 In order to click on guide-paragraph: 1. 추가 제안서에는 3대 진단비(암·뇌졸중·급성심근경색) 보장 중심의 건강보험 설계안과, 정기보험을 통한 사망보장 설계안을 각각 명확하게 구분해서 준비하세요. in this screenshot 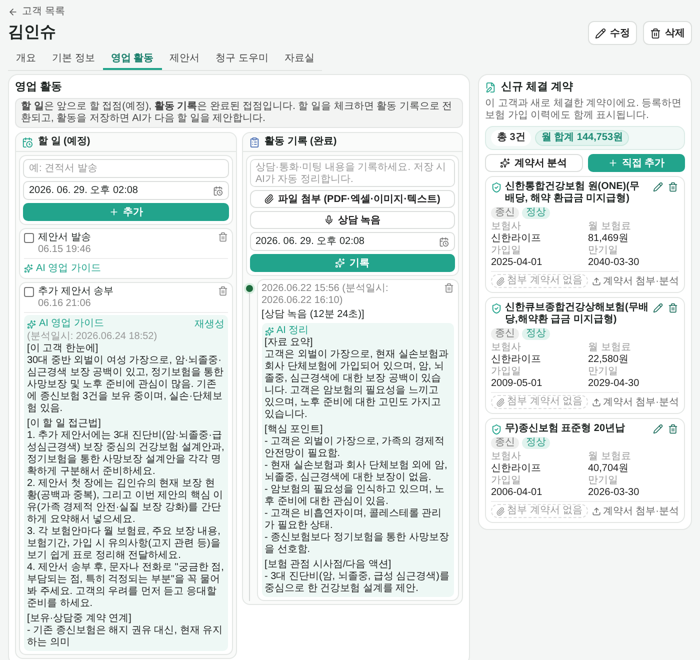, I will do `click(125, 454)`.